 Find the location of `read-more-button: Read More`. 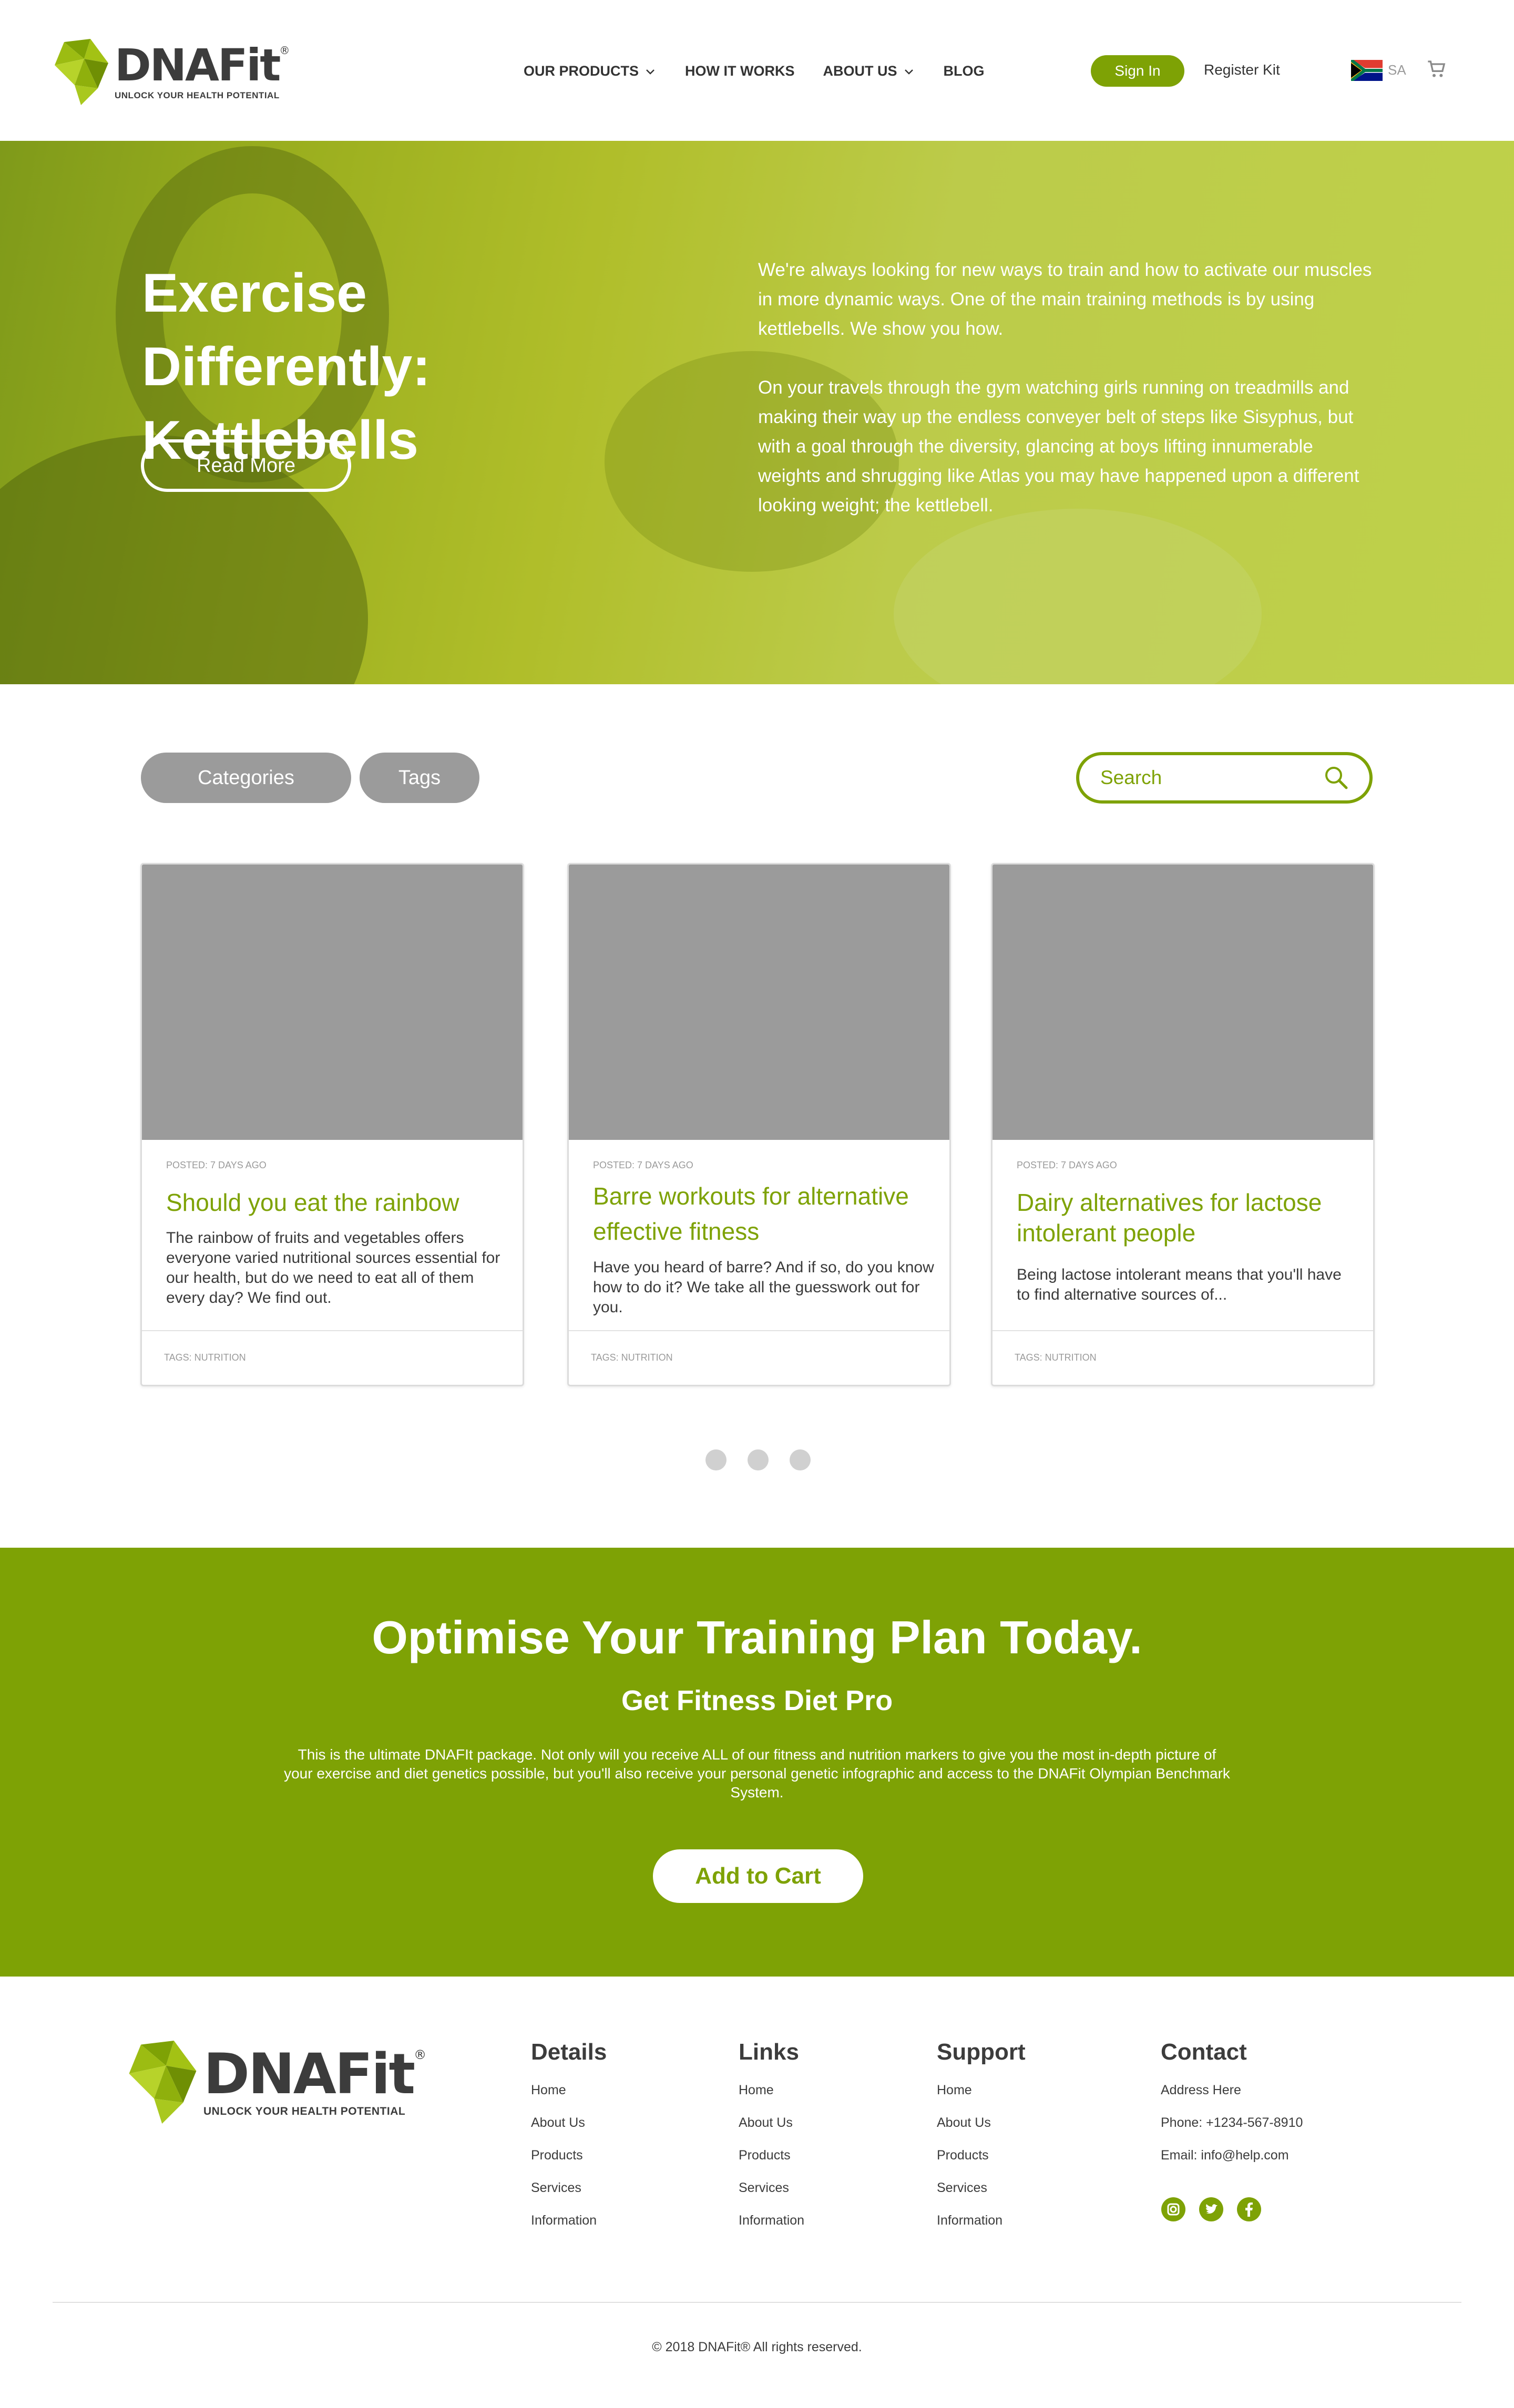

read-more-button: Read More is located at coordinates (246, 465).